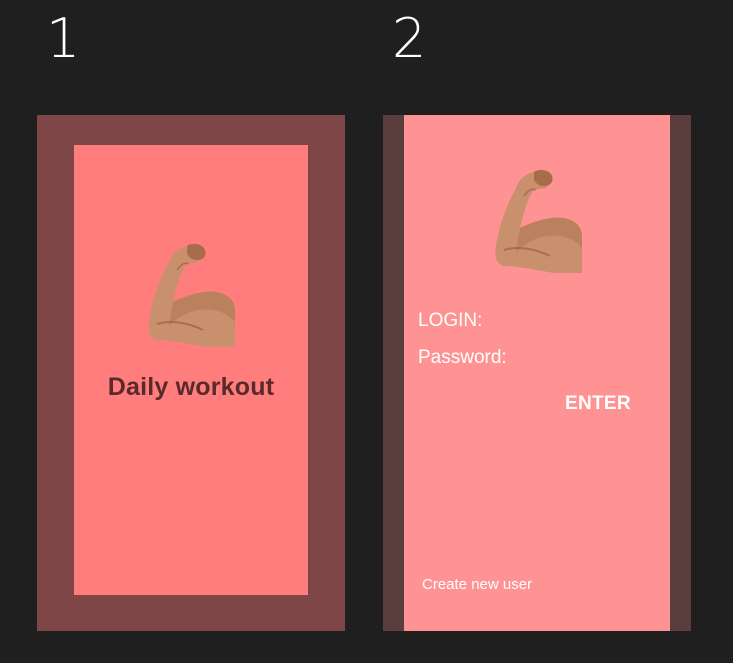 Image resolution: width=733 pixels, height=663 pixels. What do you see at coordinates (462, 358) in the screenshot?
I see `password-field-label: Password:` at bounding box center [462, 358].